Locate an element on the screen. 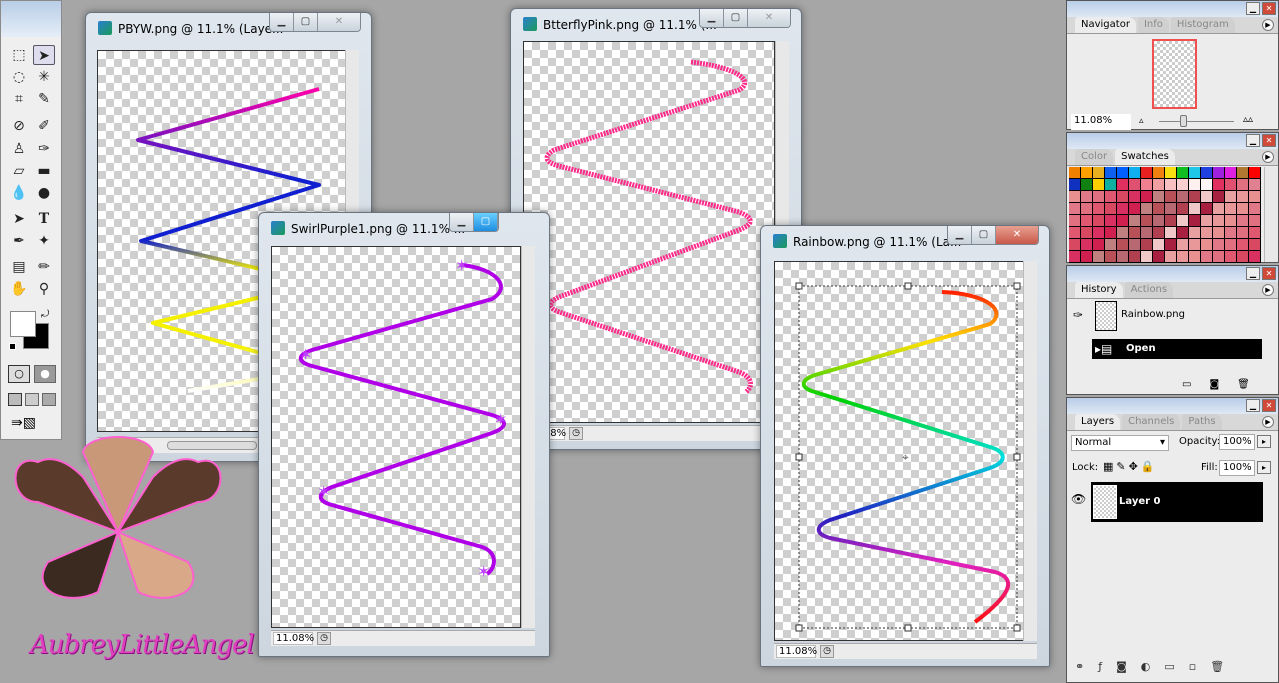  lasso-tool-icon: ◌ is located at coordinates (19, 77).